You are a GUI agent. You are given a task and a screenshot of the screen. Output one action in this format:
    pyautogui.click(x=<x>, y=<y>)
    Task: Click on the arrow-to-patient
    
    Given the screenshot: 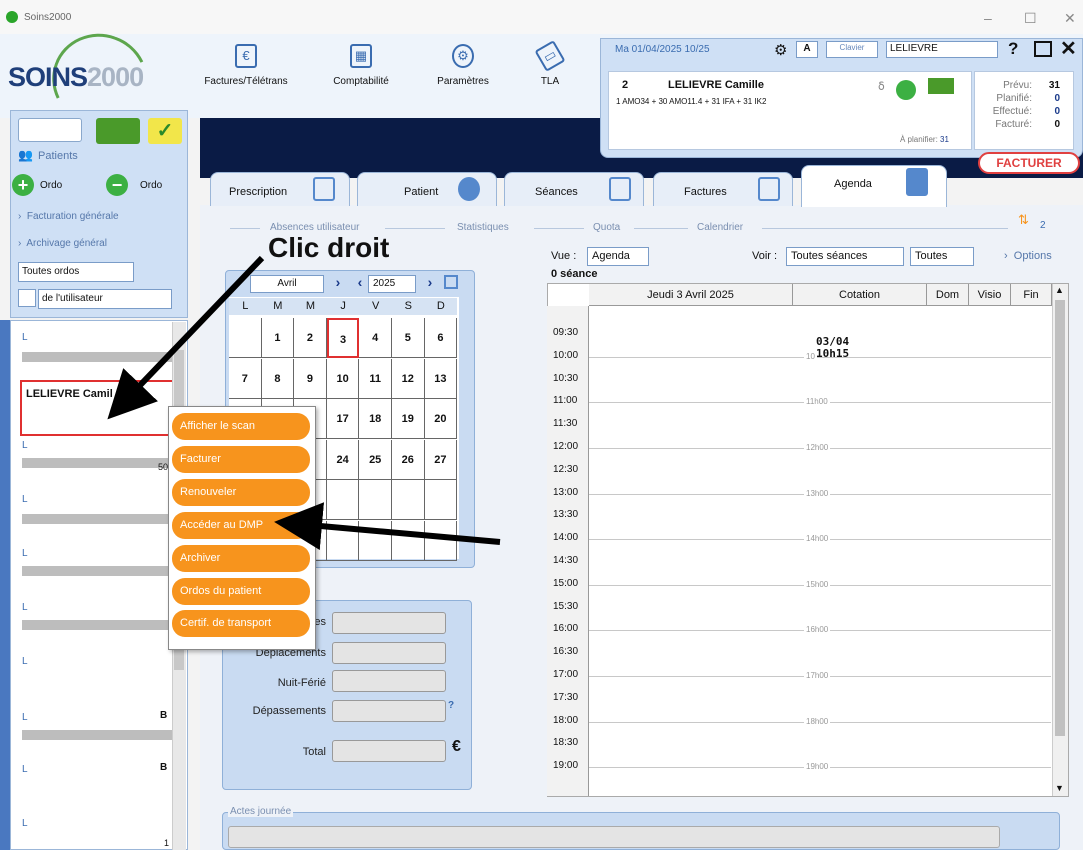 What is the action you would take?
    pyautogui.click(x=186, y=337)
    